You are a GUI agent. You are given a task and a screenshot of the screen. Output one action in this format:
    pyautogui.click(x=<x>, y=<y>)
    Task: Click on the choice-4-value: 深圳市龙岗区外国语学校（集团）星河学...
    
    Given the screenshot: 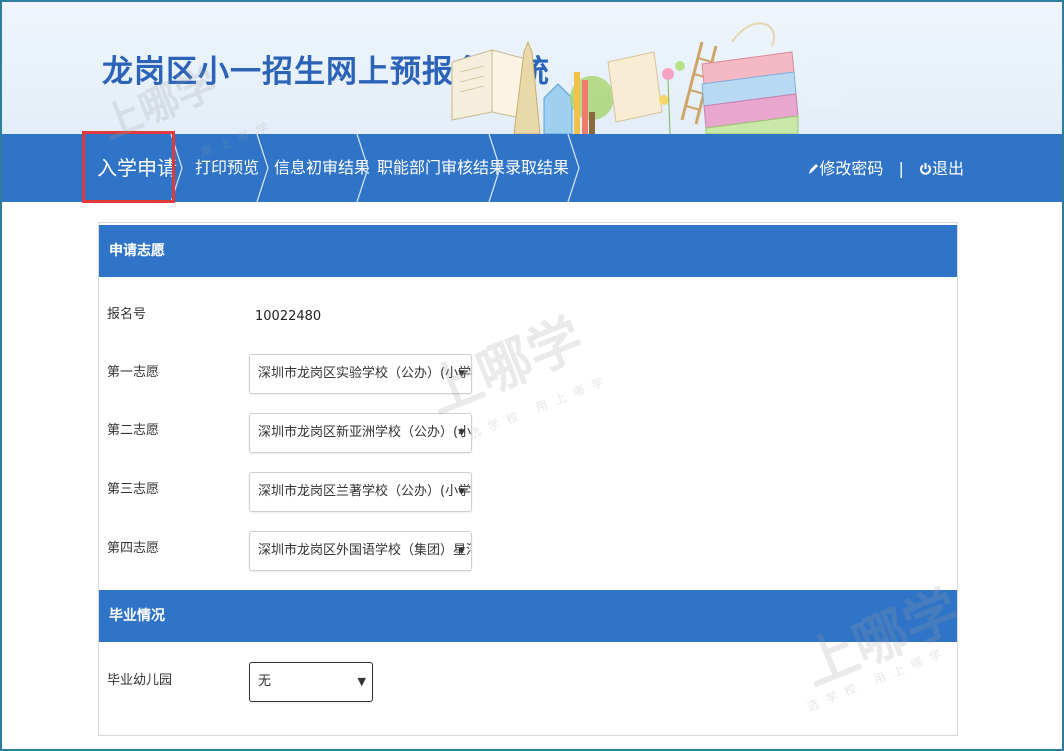 What is the action you would take?
    pyautogui.click(x=364, y=550)
    